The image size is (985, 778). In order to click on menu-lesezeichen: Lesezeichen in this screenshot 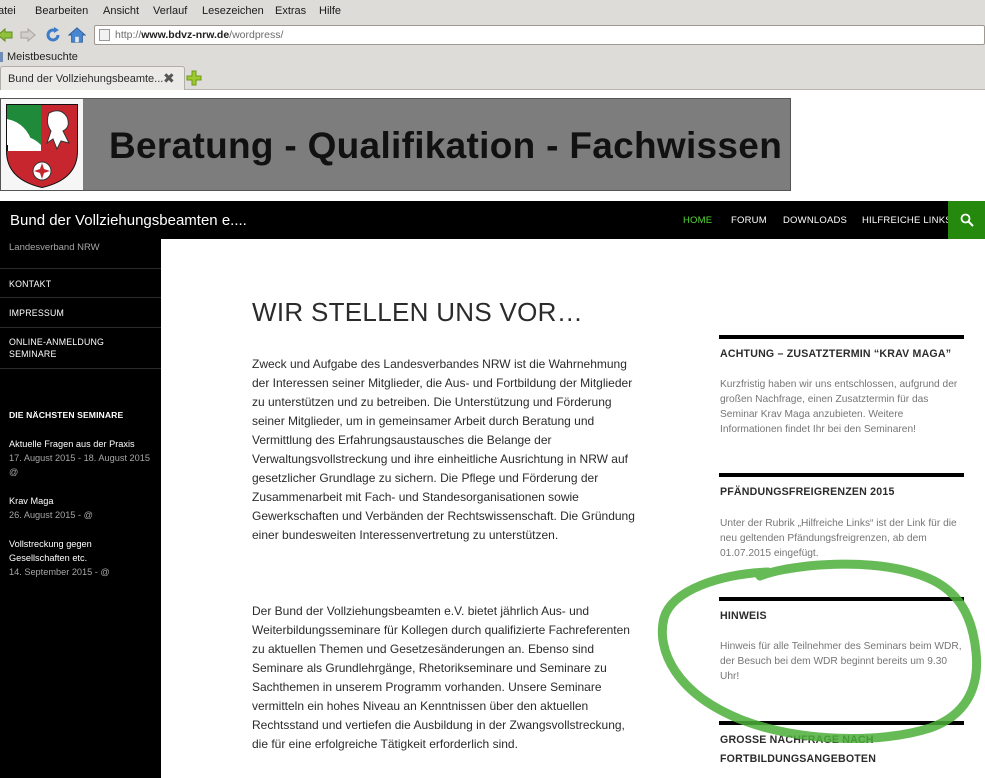, I will do `click(233, 11)`.